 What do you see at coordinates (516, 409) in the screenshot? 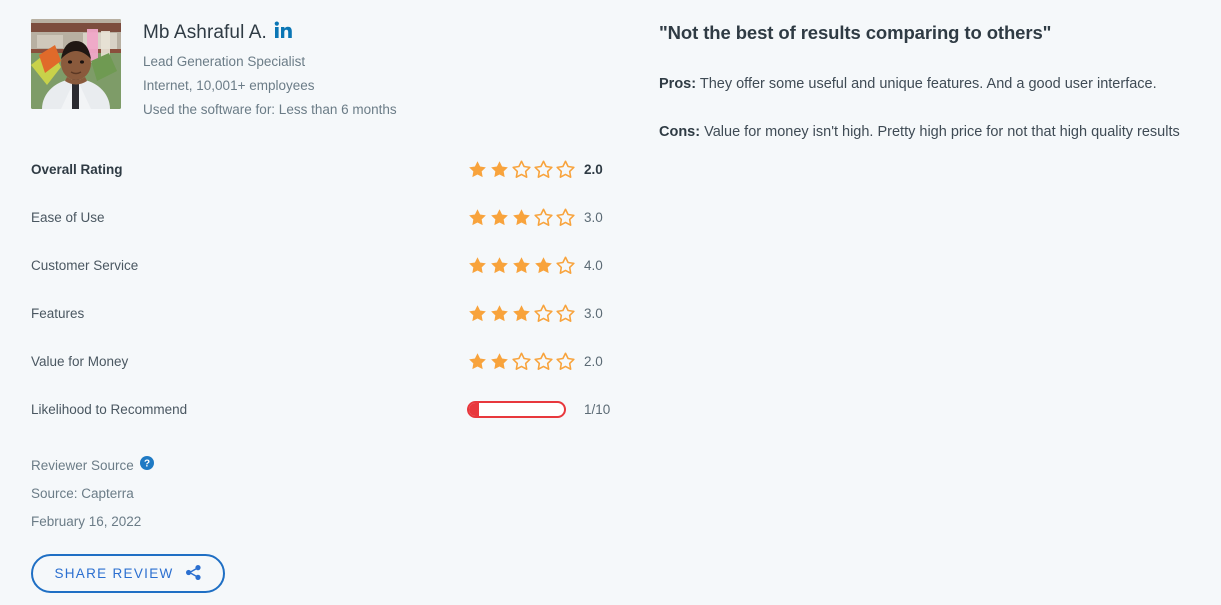
I see `likelihood-progress-bar` at bounding box center [516, 409].